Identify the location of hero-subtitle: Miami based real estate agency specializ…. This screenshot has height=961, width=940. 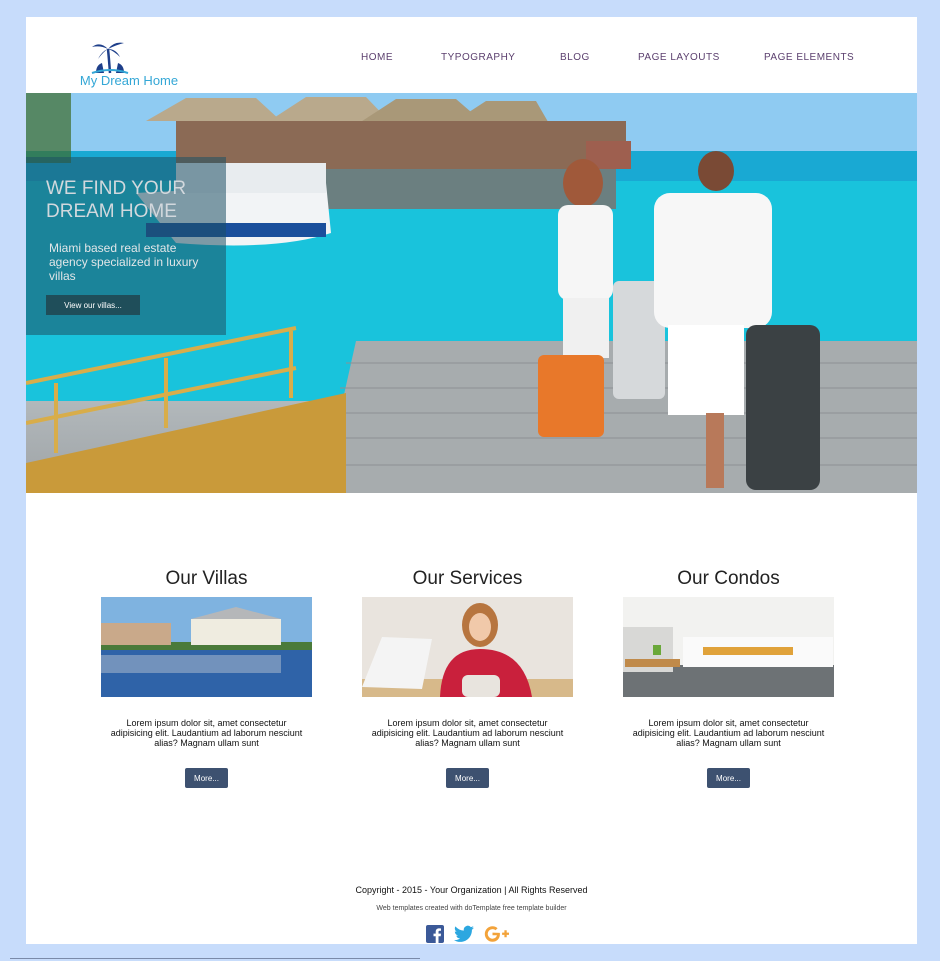
(124, 262).